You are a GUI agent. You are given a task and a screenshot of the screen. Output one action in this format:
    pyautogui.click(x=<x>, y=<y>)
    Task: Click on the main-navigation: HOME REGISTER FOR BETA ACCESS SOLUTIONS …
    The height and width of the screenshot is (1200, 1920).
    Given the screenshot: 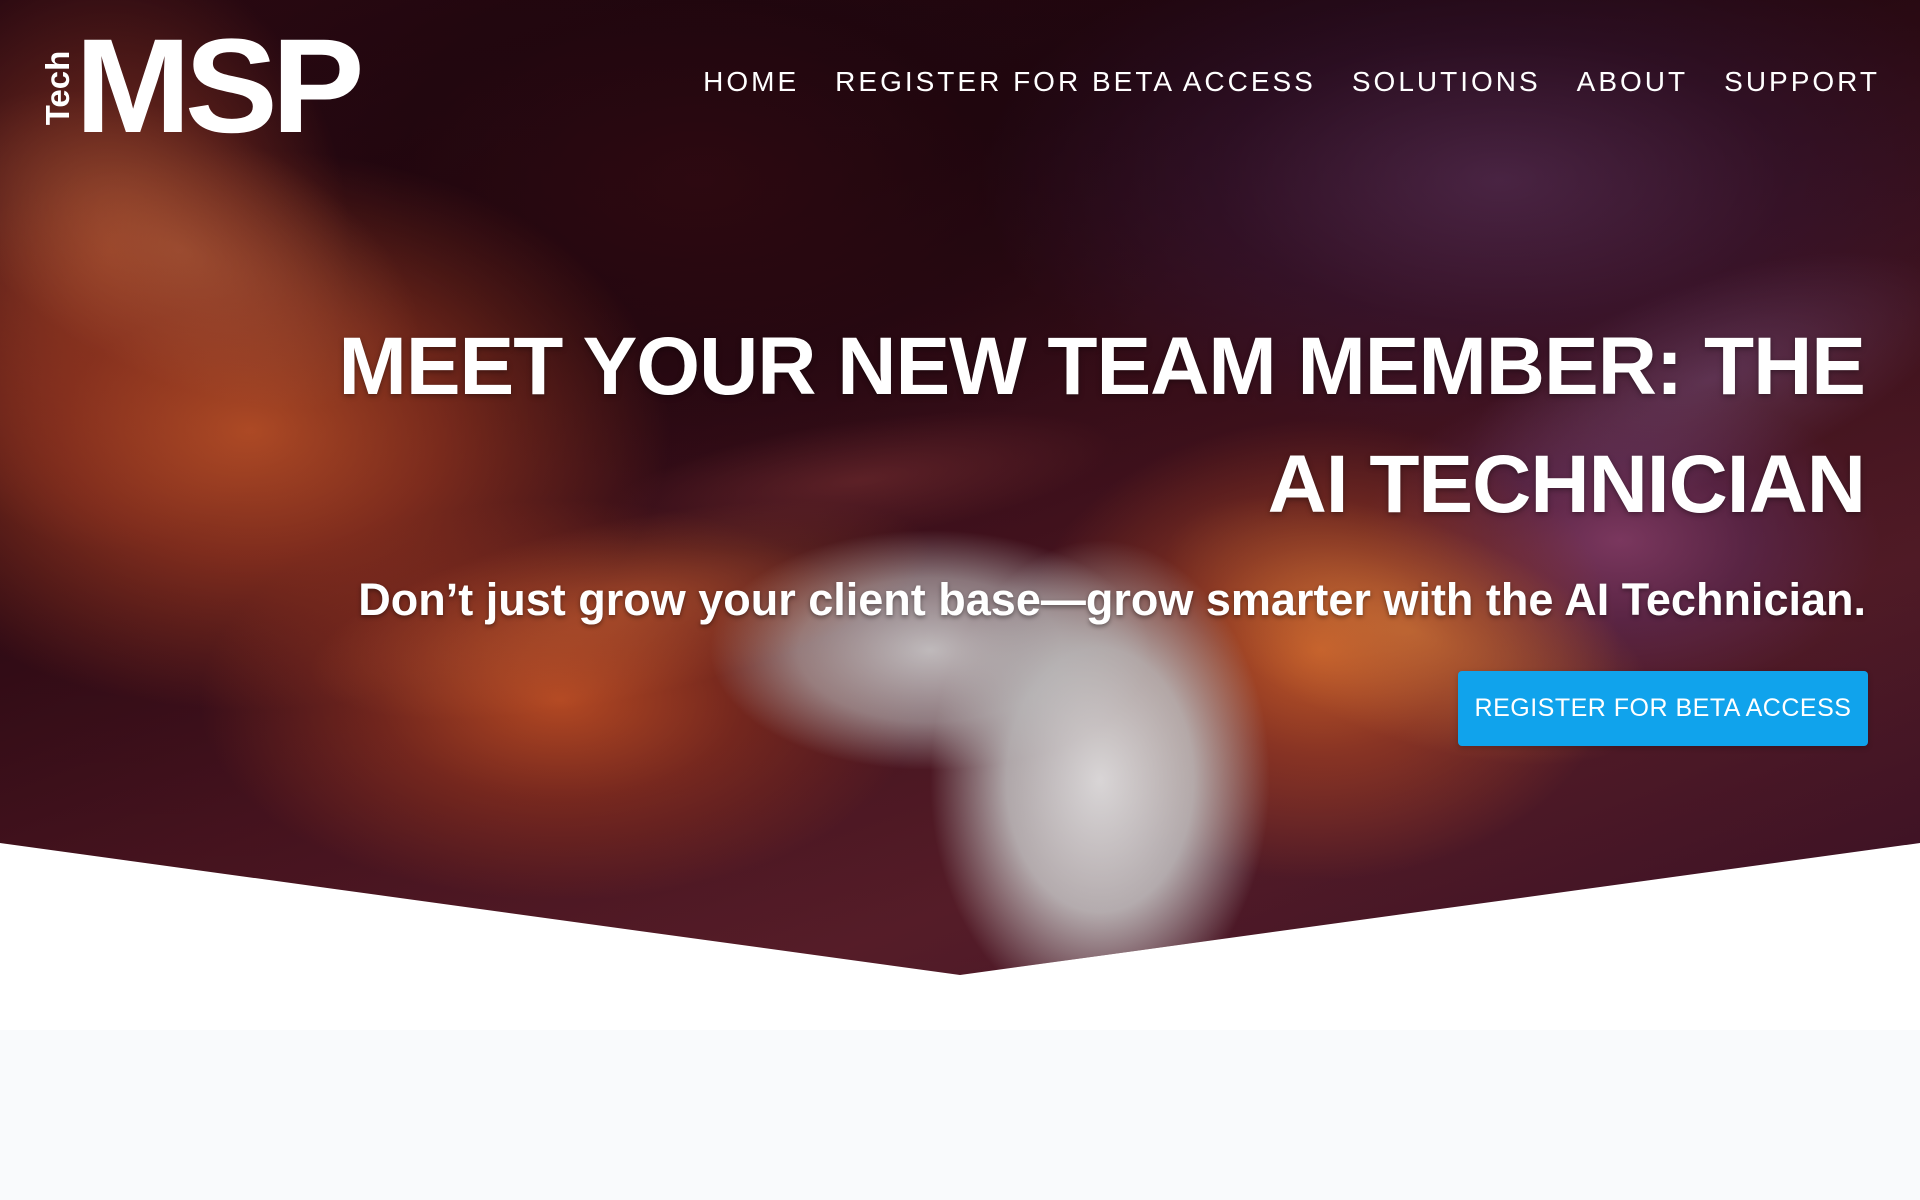 What is the action you would take?
    pyautogui.click(x=1291, y=82)
    